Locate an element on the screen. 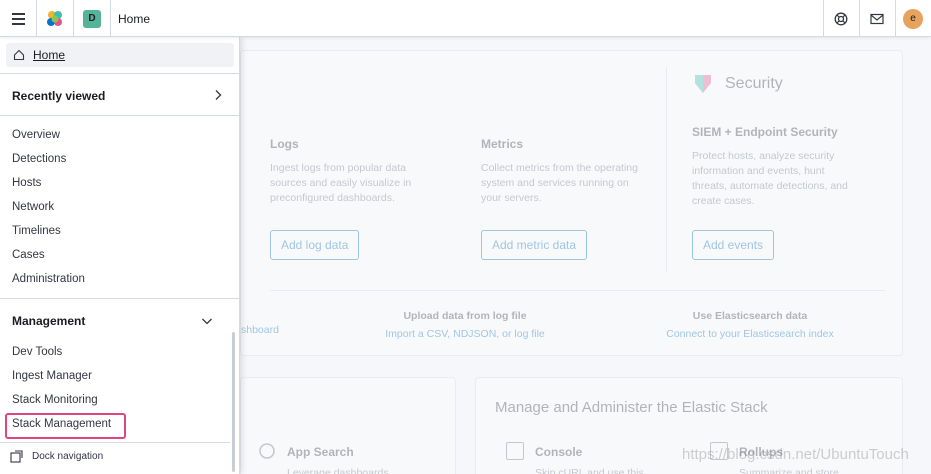  elastic-logo-icon is located at coordinates (54, 18).